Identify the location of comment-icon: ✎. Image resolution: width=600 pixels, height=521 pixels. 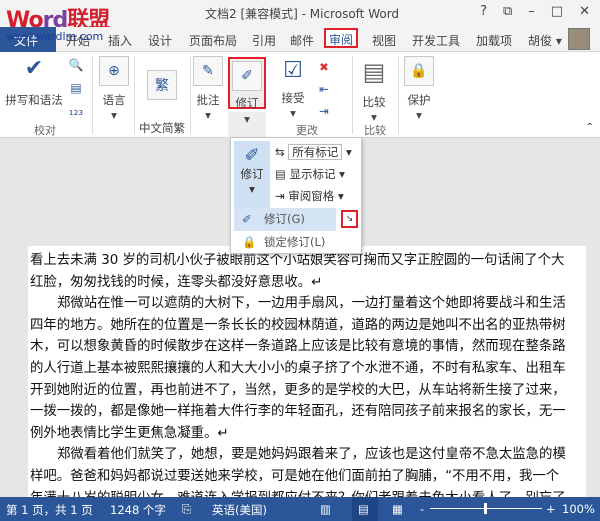
(208, 71).